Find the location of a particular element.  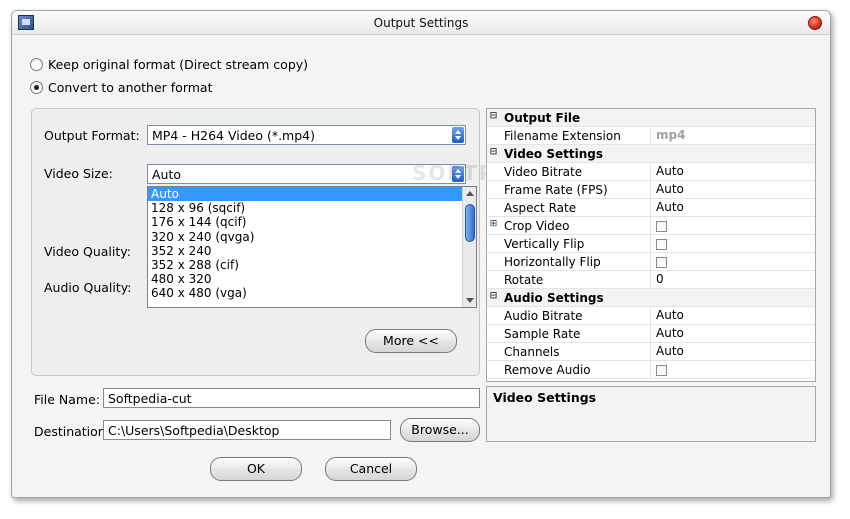

property-name: Crop Video is located at coordinates (537, 226).